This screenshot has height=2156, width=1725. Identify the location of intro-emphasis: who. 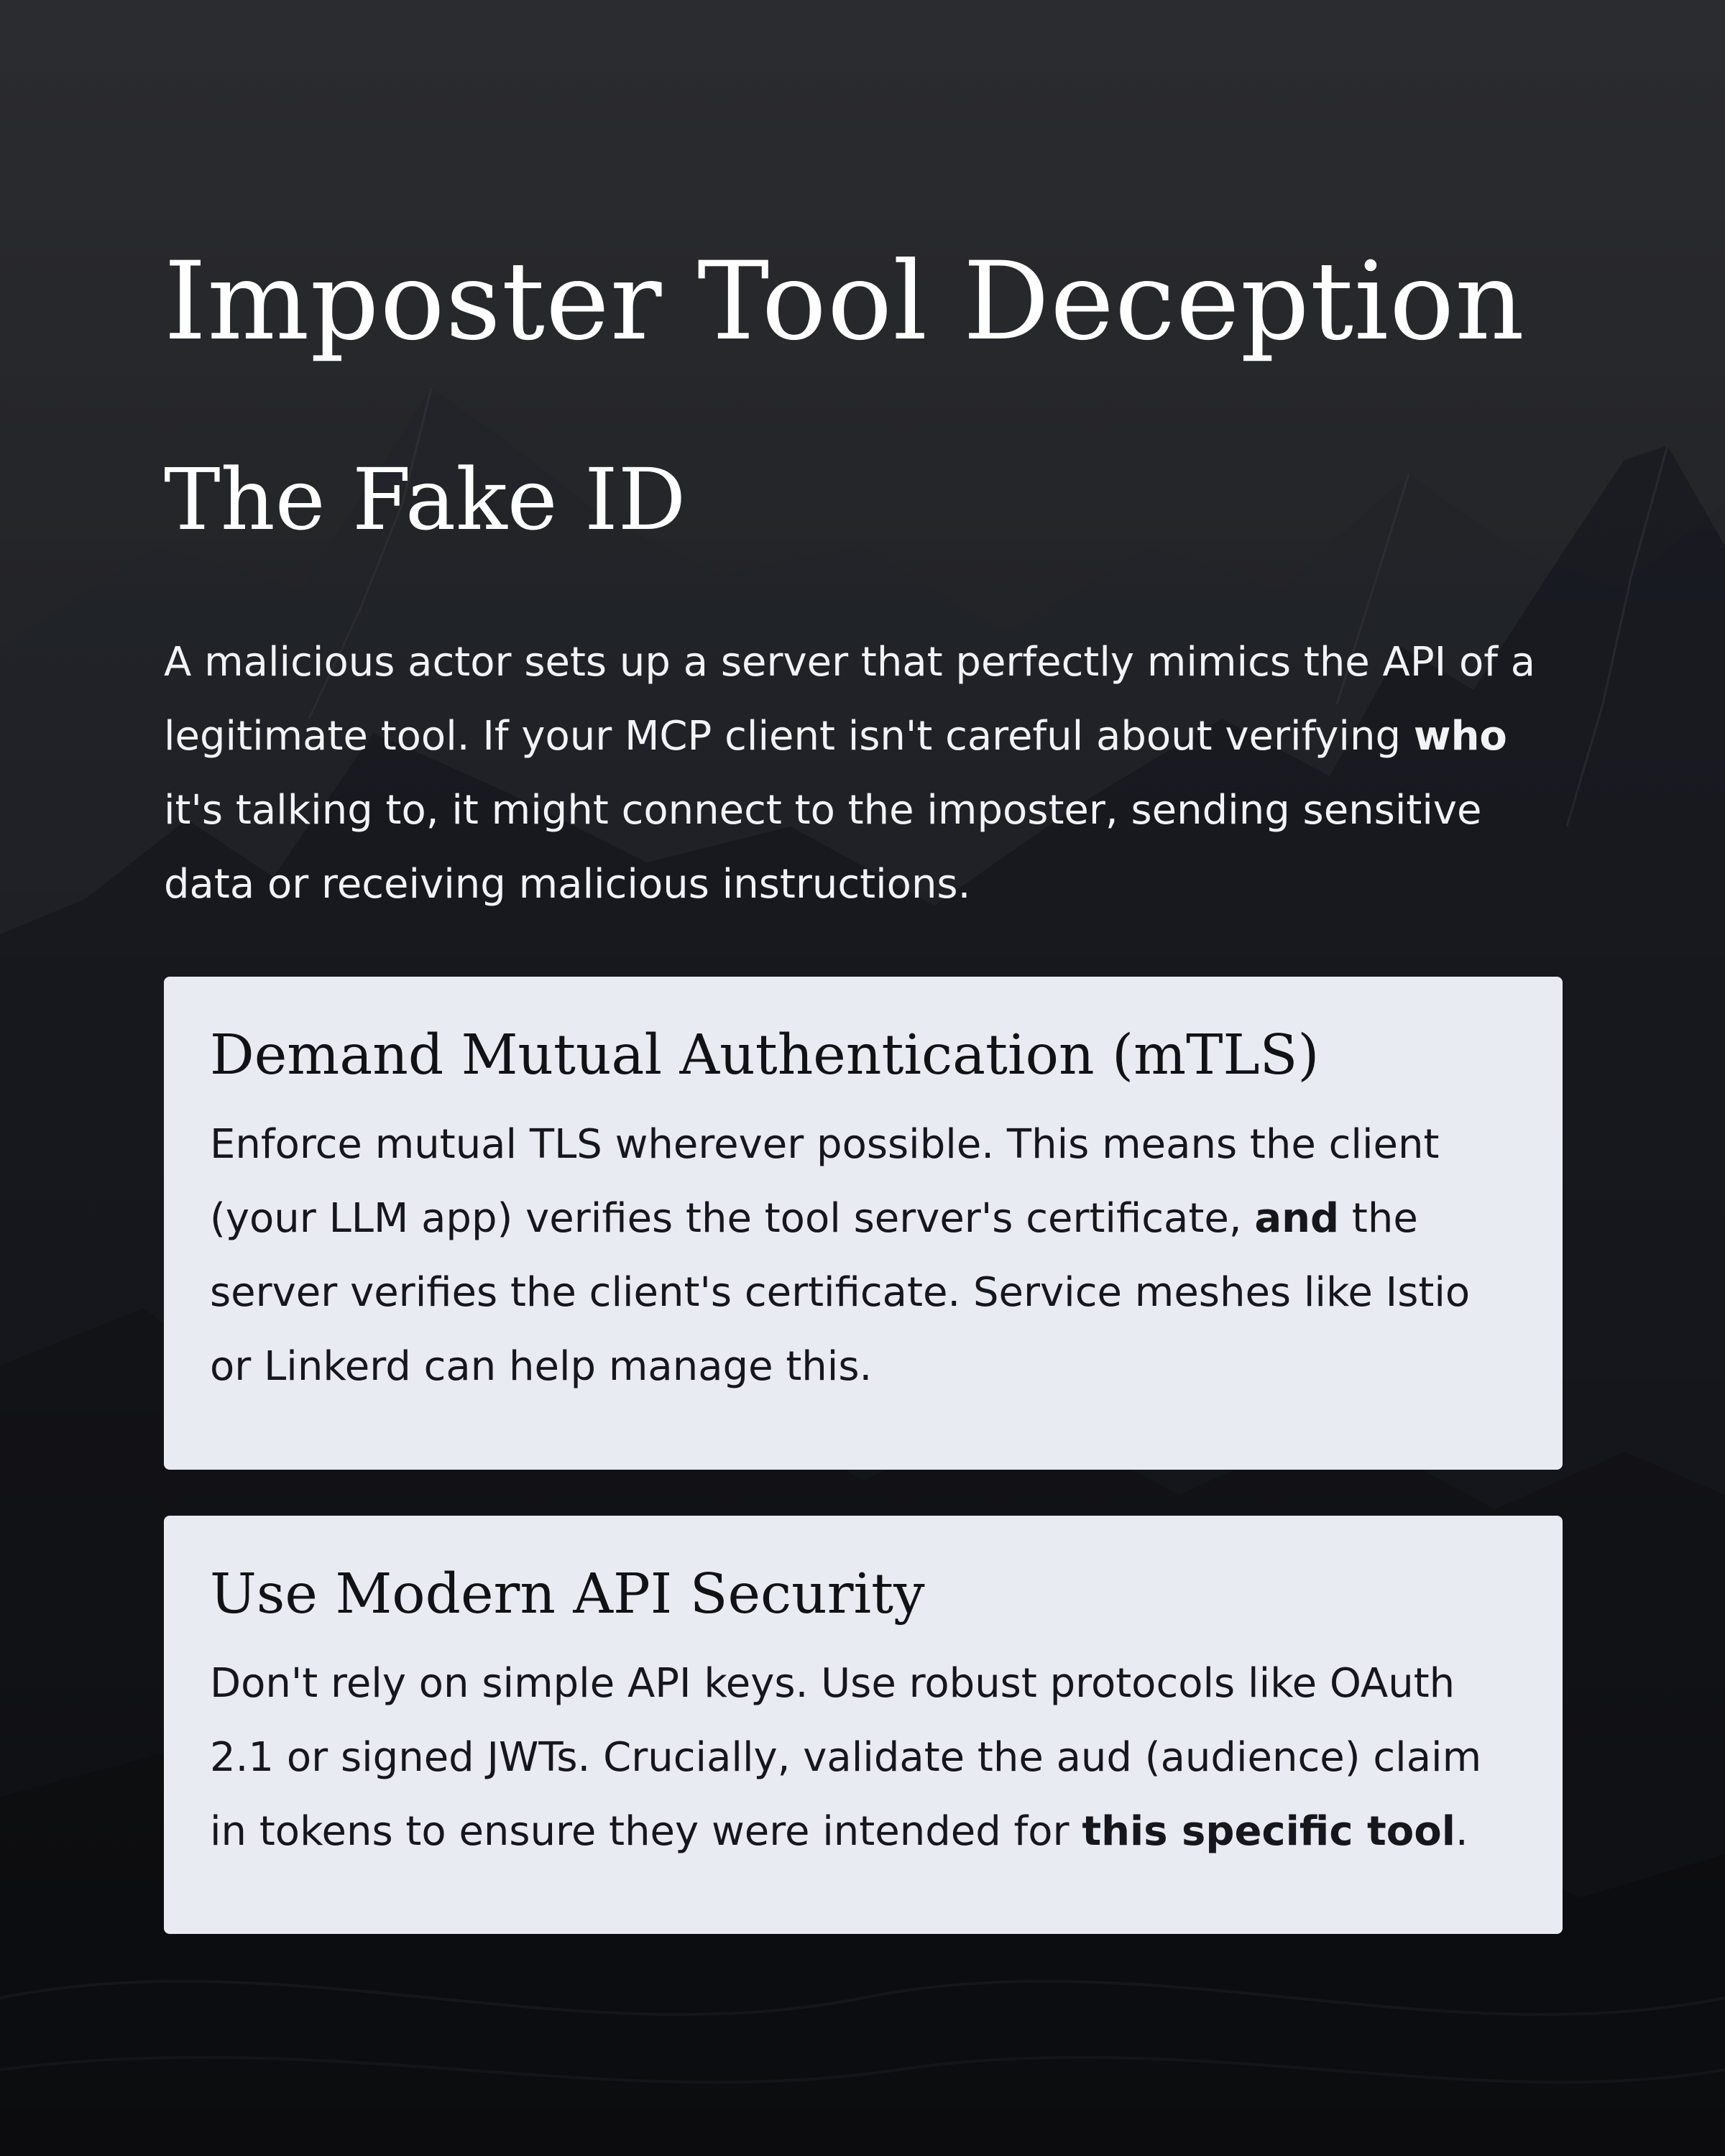
(1460, 737).